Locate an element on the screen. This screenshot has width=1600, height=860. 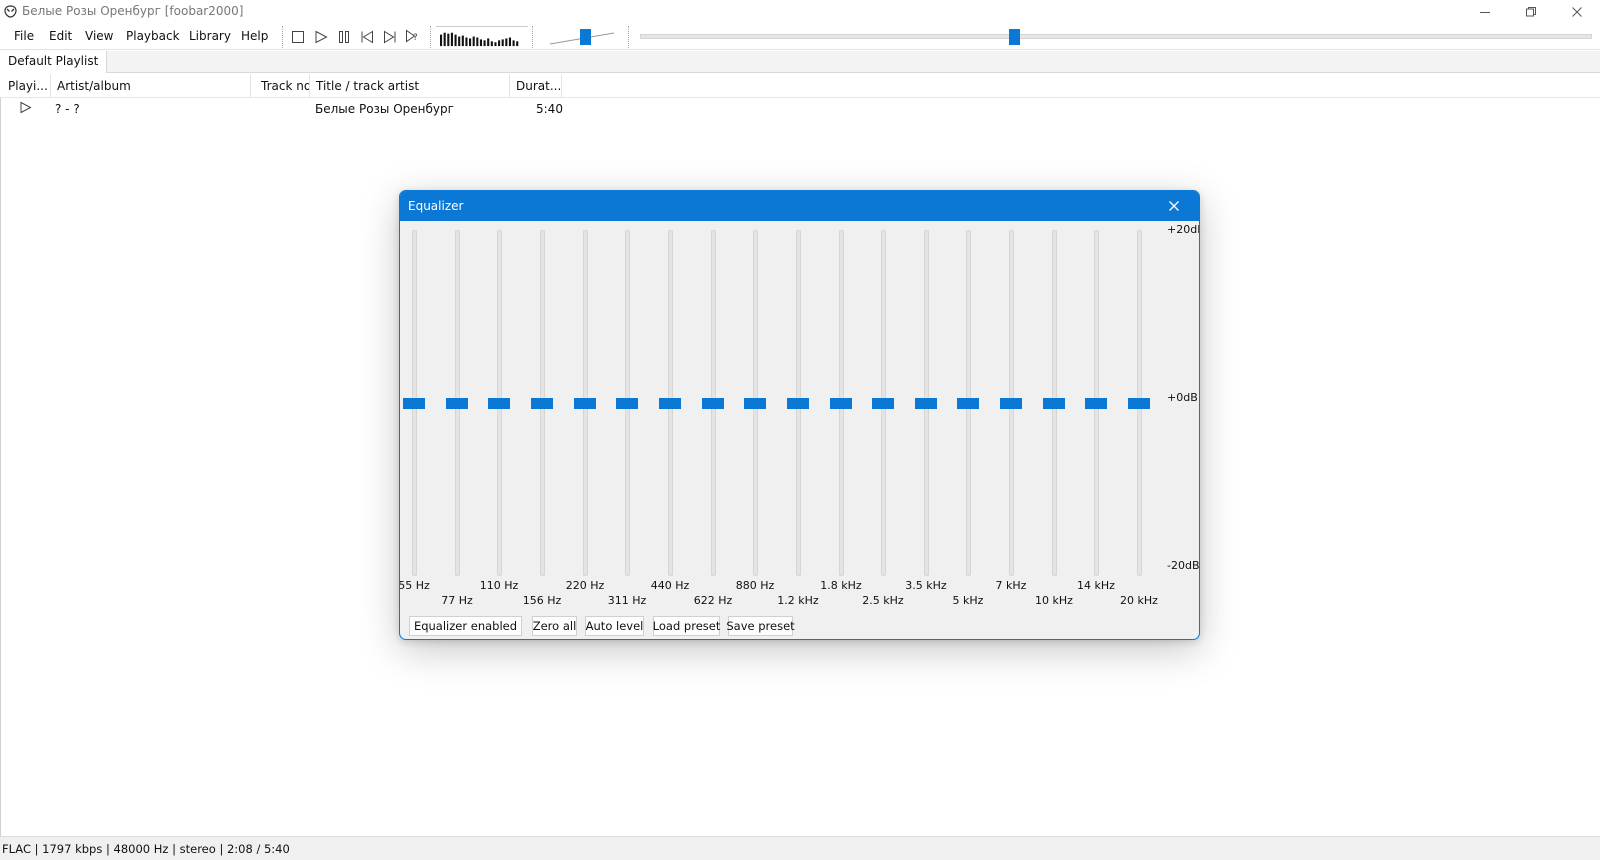
restore-button is located at coordinates (1531, 12).